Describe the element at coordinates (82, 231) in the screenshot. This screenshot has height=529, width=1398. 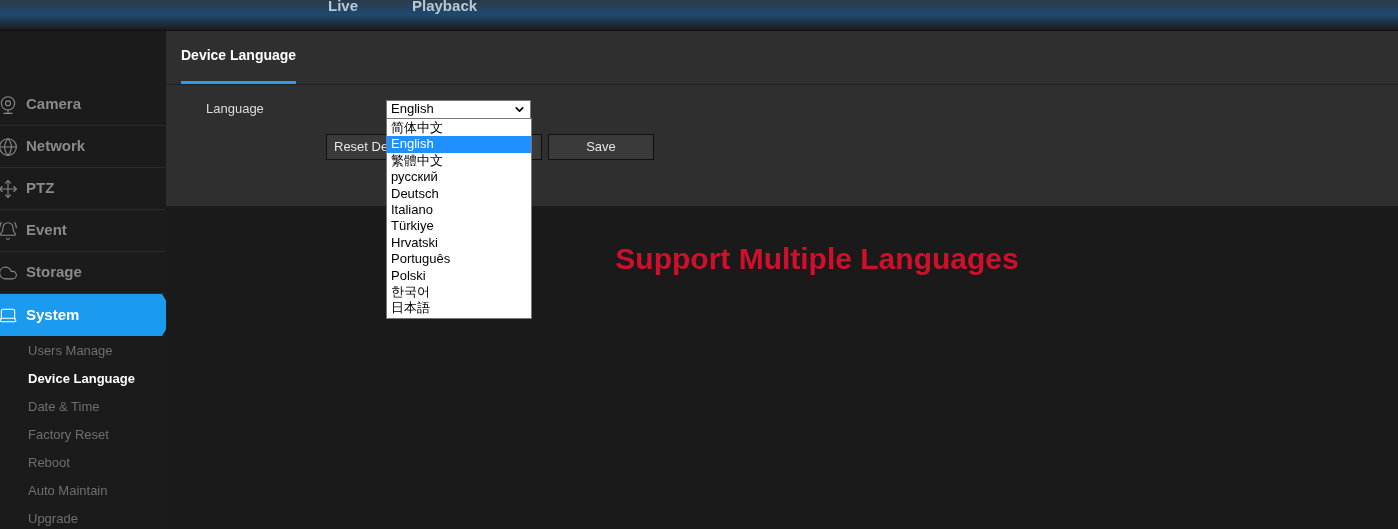
I see `sidebar-item: Event` at that location.